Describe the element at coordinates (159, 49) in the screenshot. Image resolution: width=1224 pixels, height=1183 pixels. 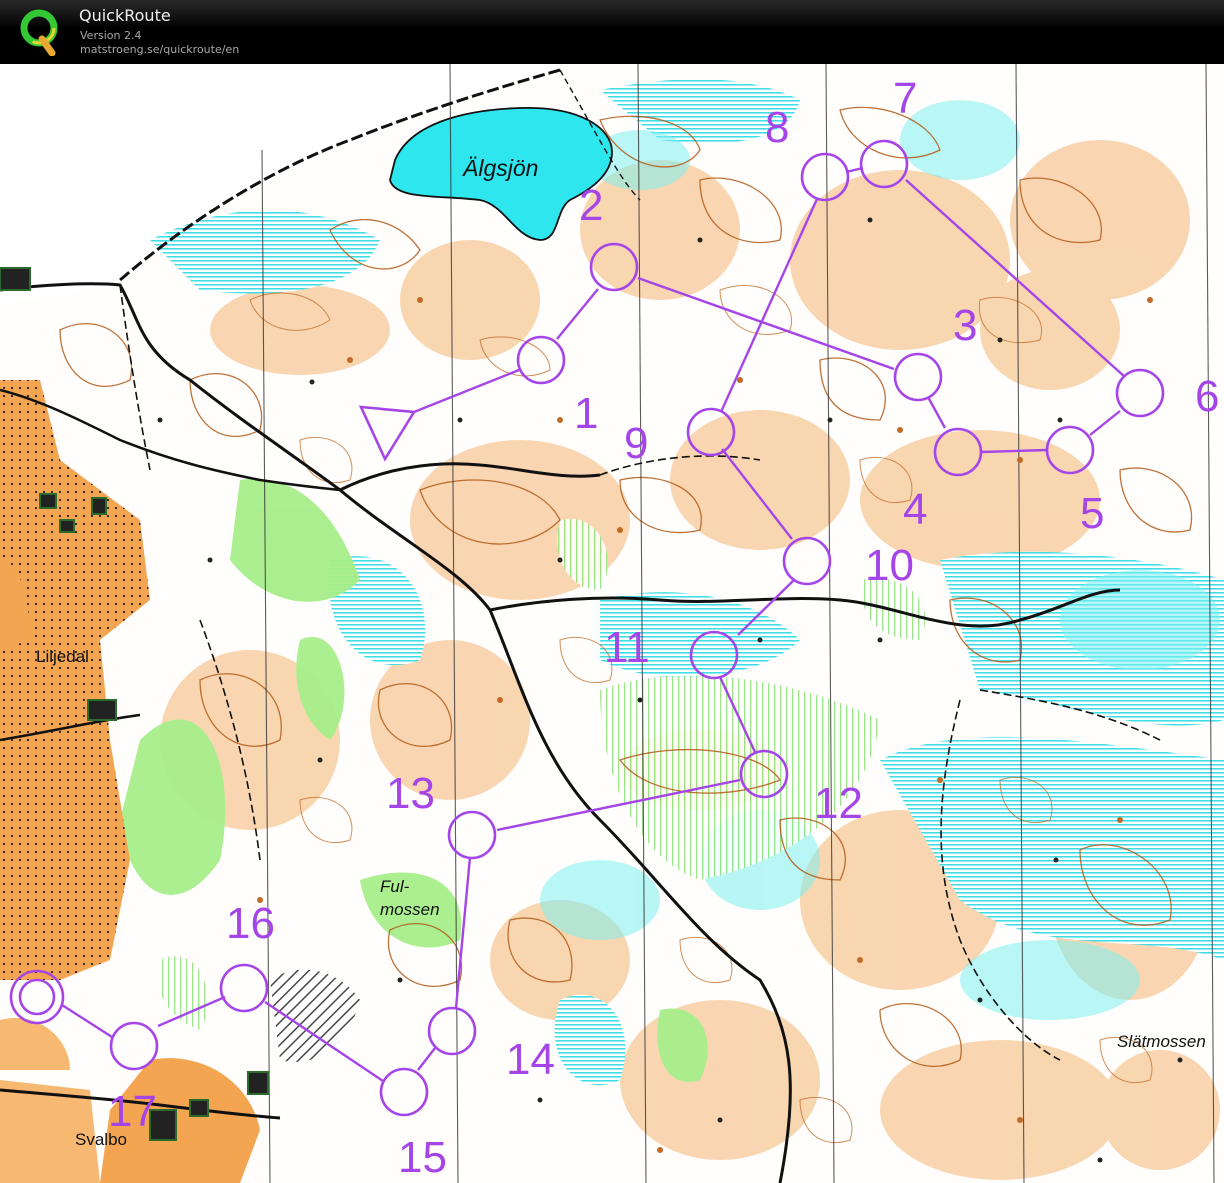
I see `app-url: matstroeng.se/quickroute/en` at that location.